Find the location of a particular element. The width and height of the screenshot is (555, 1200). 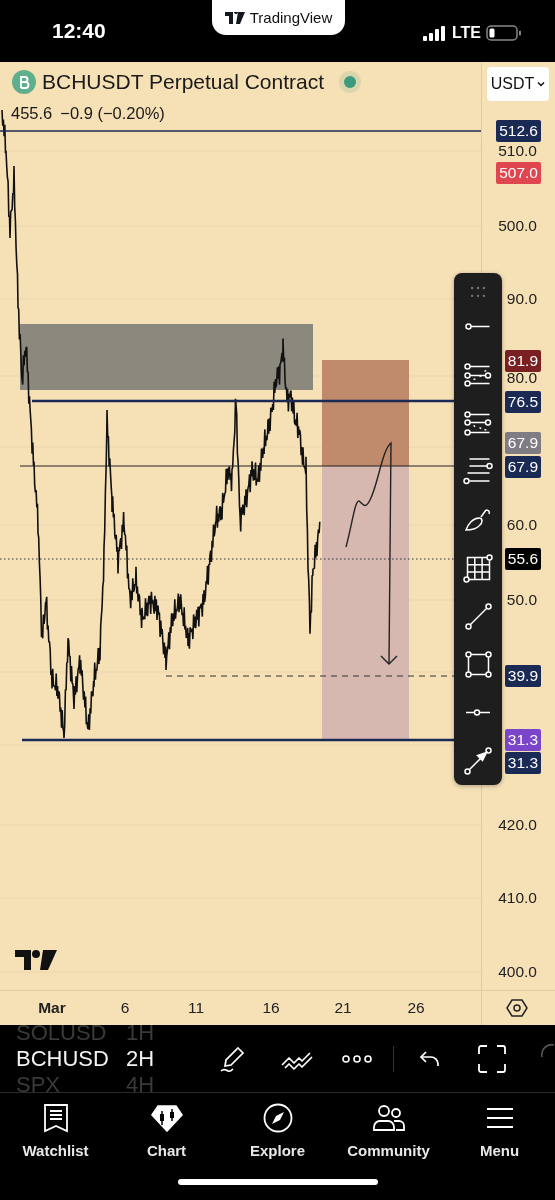

price-badge: 76.5 is located at coordinates (522, 402).